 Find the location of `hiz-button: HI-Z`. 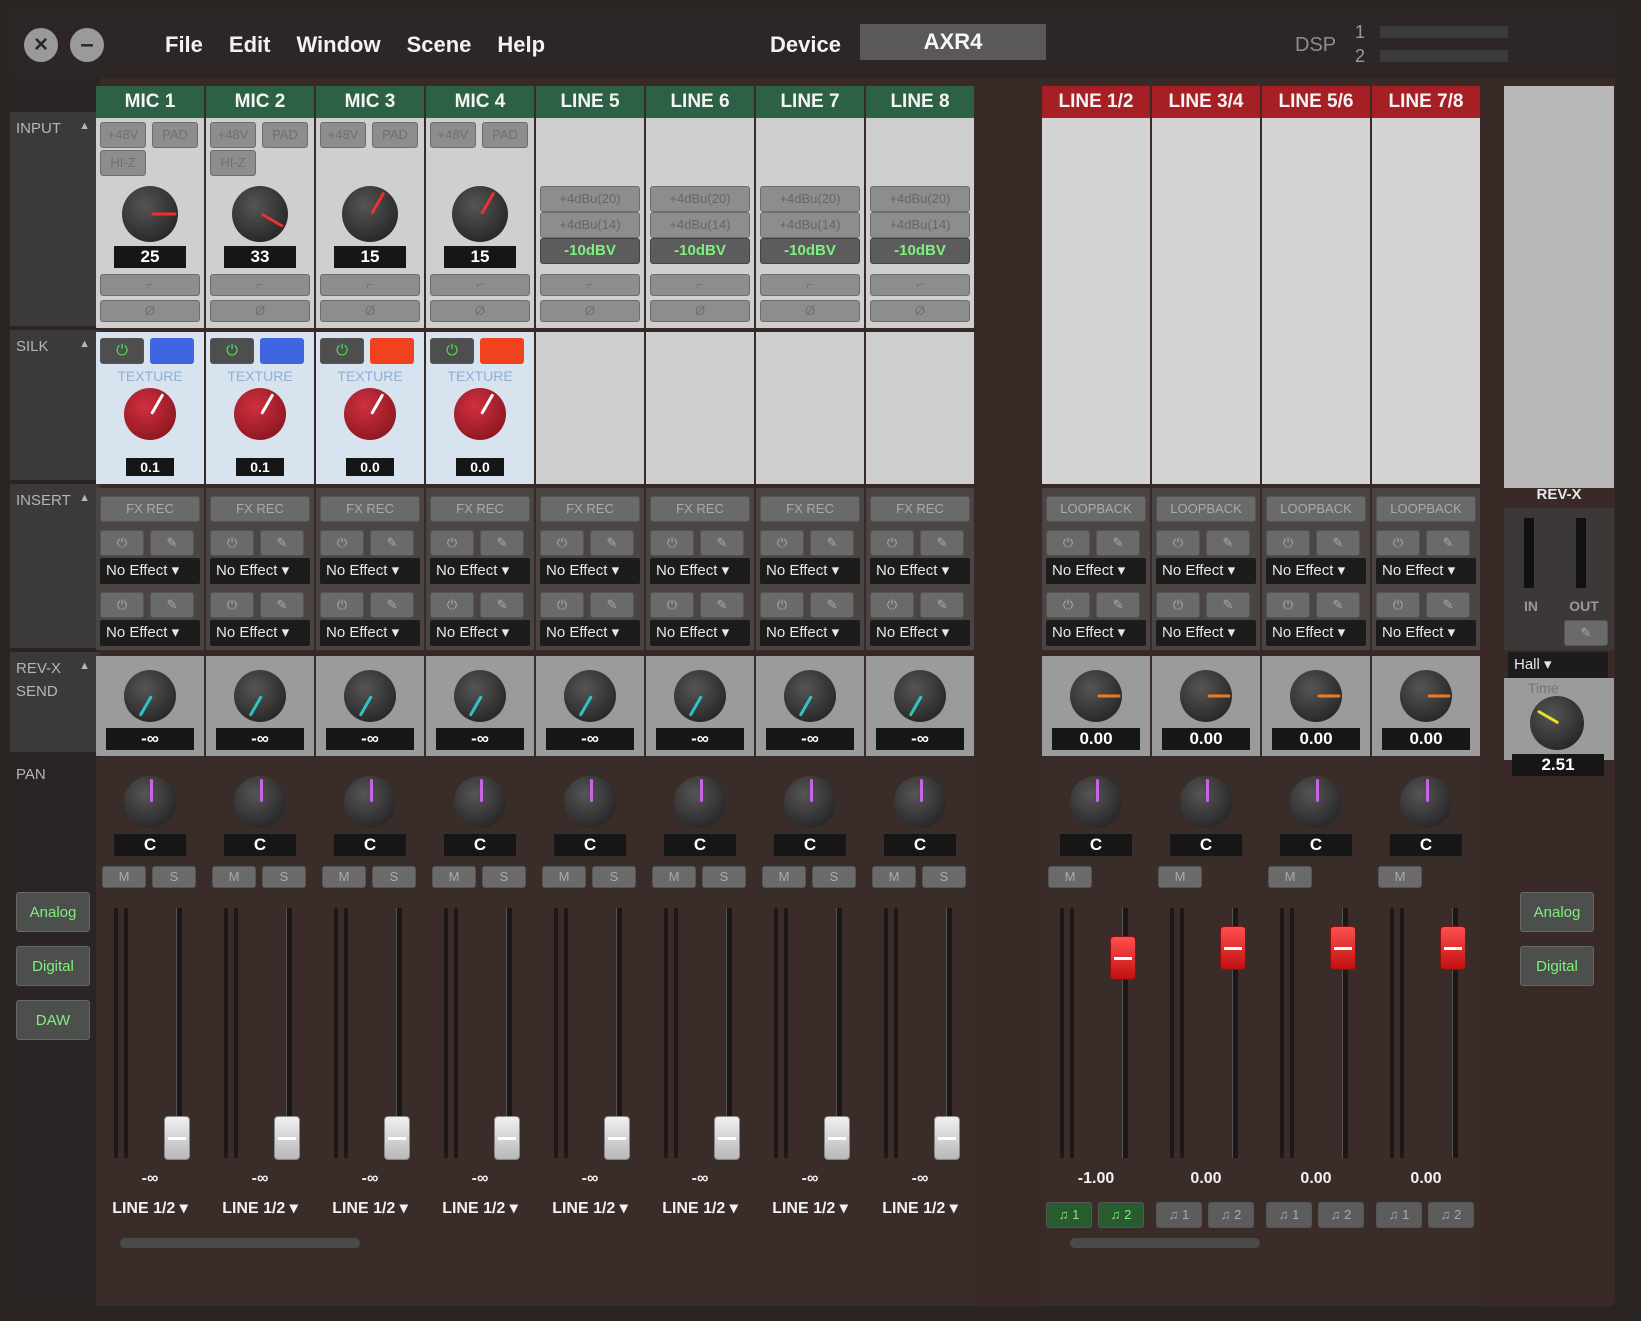

hiz-button: HI-Z is located at coordinates (123, 163).